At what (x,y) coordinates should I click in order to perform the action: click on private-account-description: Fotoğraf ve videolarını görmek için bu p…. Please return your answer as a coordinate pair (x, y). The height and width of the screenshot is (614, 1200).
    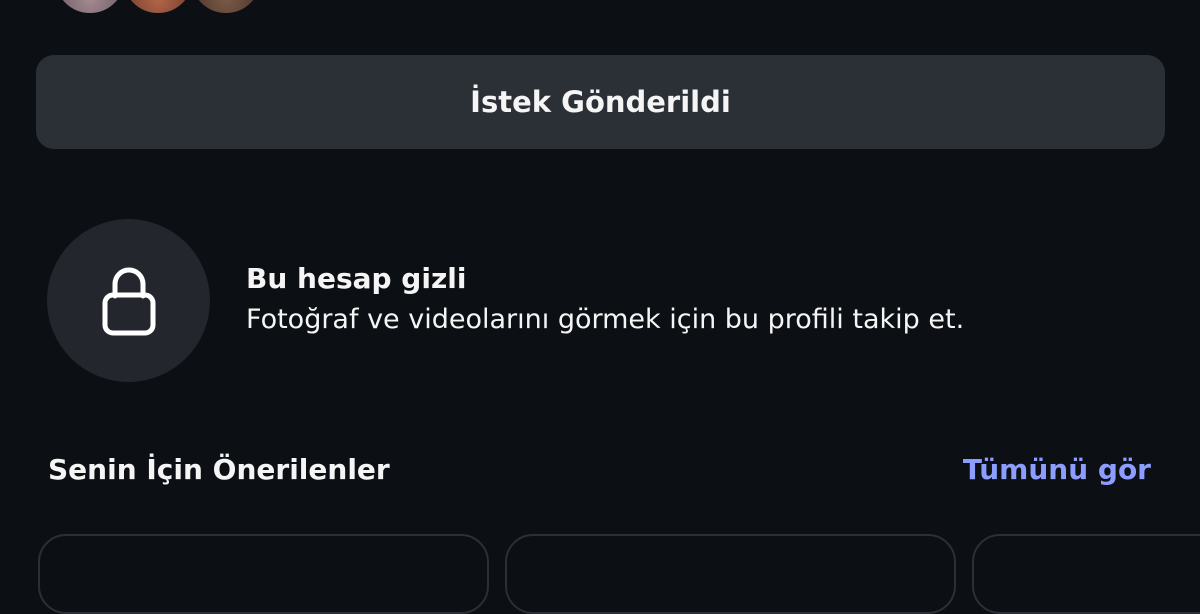
    Looking at the image, I should click on (605, 319).